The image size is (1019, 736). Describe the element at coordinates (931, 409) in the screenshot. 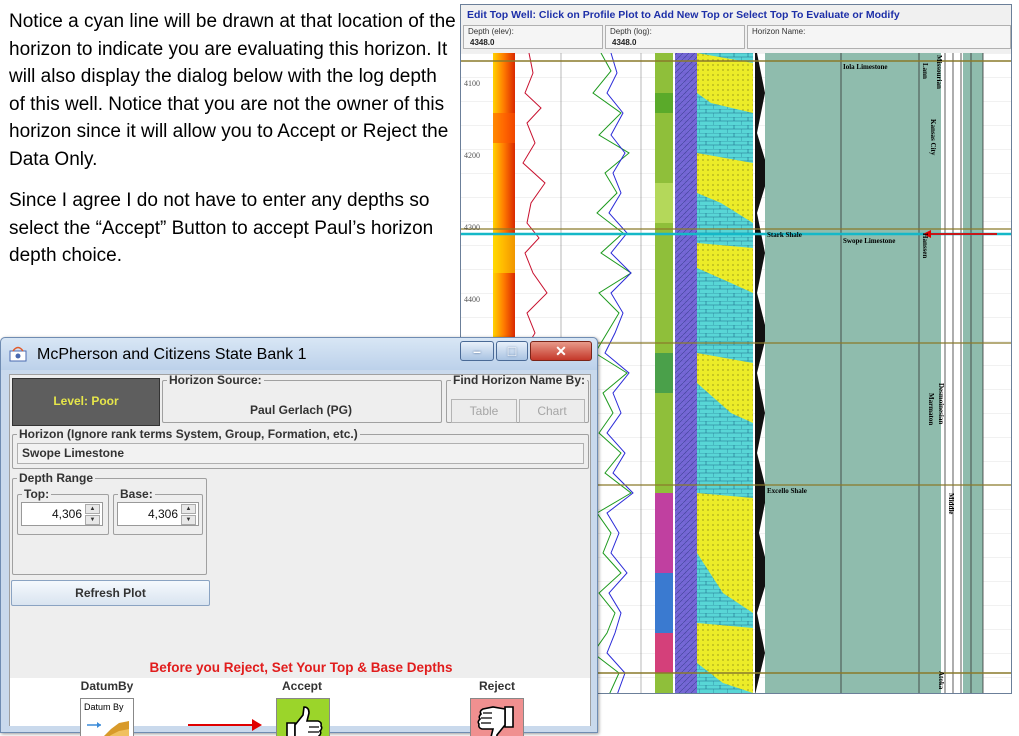

I see `strat-label-marmaton: Marmaton` at that location.